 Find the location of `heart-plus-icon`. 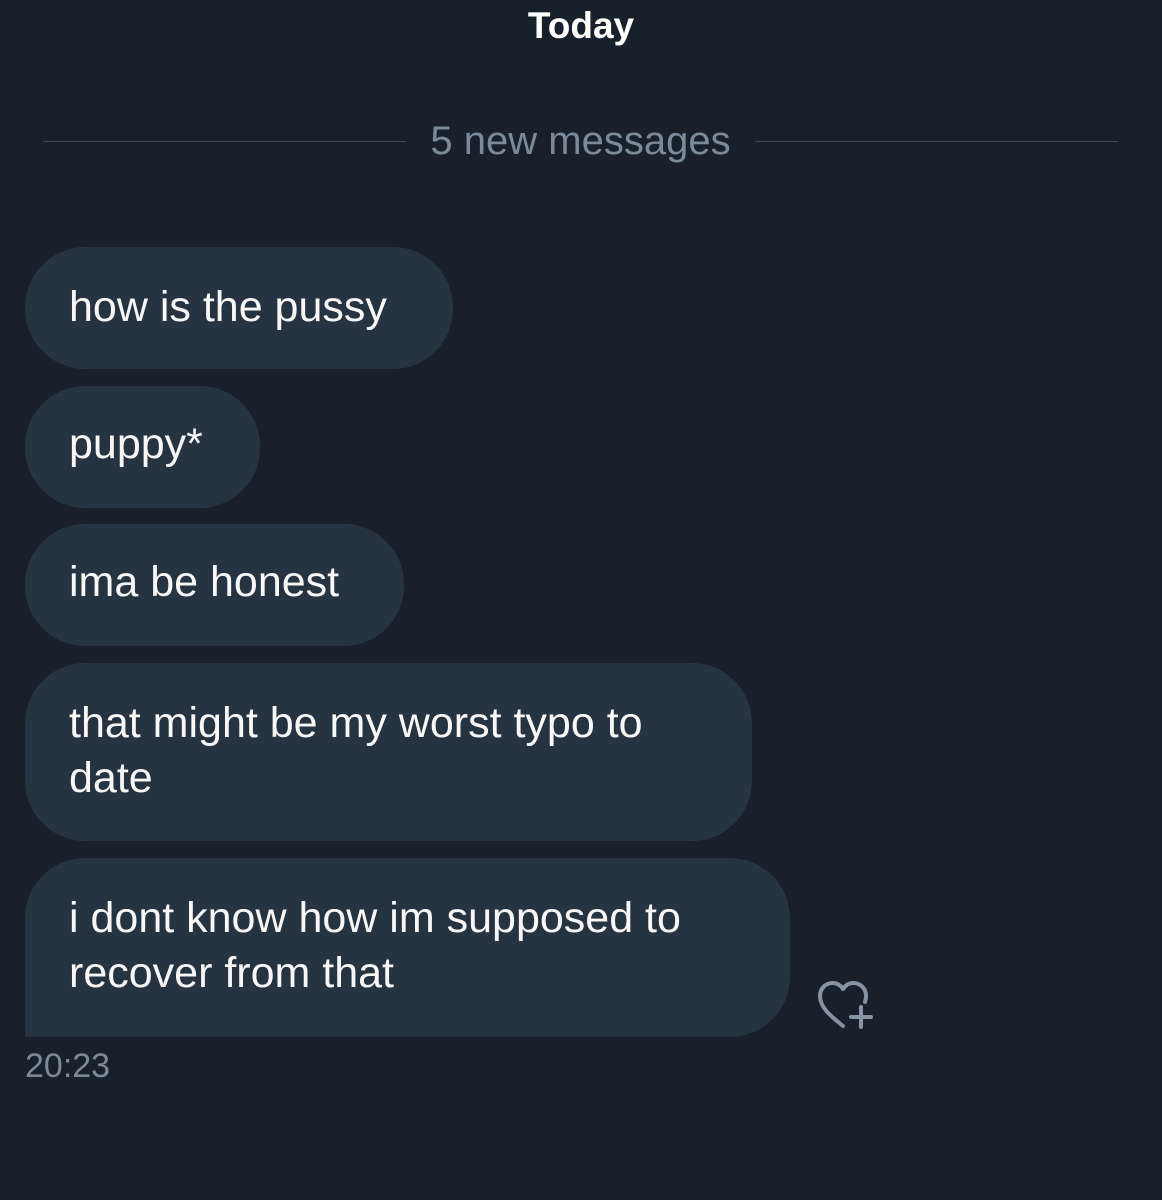

heart-plus-icon is located at coordinates (845, 1005).